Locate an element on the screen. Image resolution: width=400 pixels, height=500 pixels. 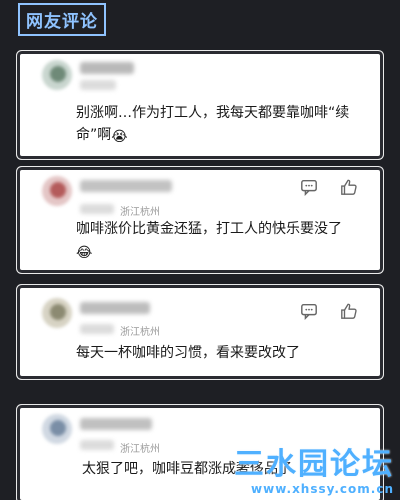
watermark: 三水园论坛 www.xhssy.com.cn is located at coordinates (314, 472).